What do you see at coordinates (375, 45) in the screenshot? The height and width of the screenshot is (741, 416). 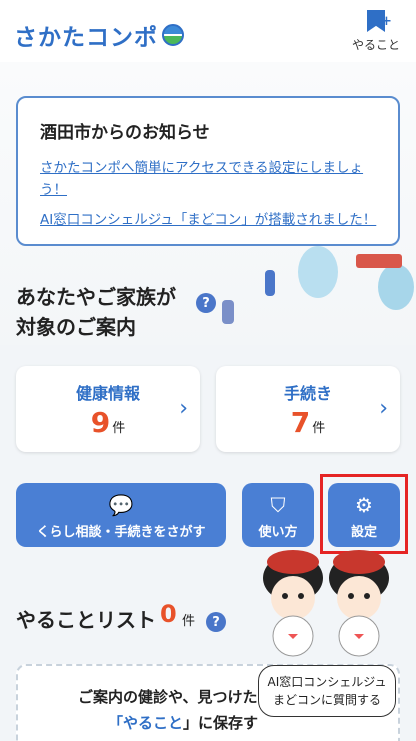 I see `todo-header-label: やること` at bounding box center [375, 45].